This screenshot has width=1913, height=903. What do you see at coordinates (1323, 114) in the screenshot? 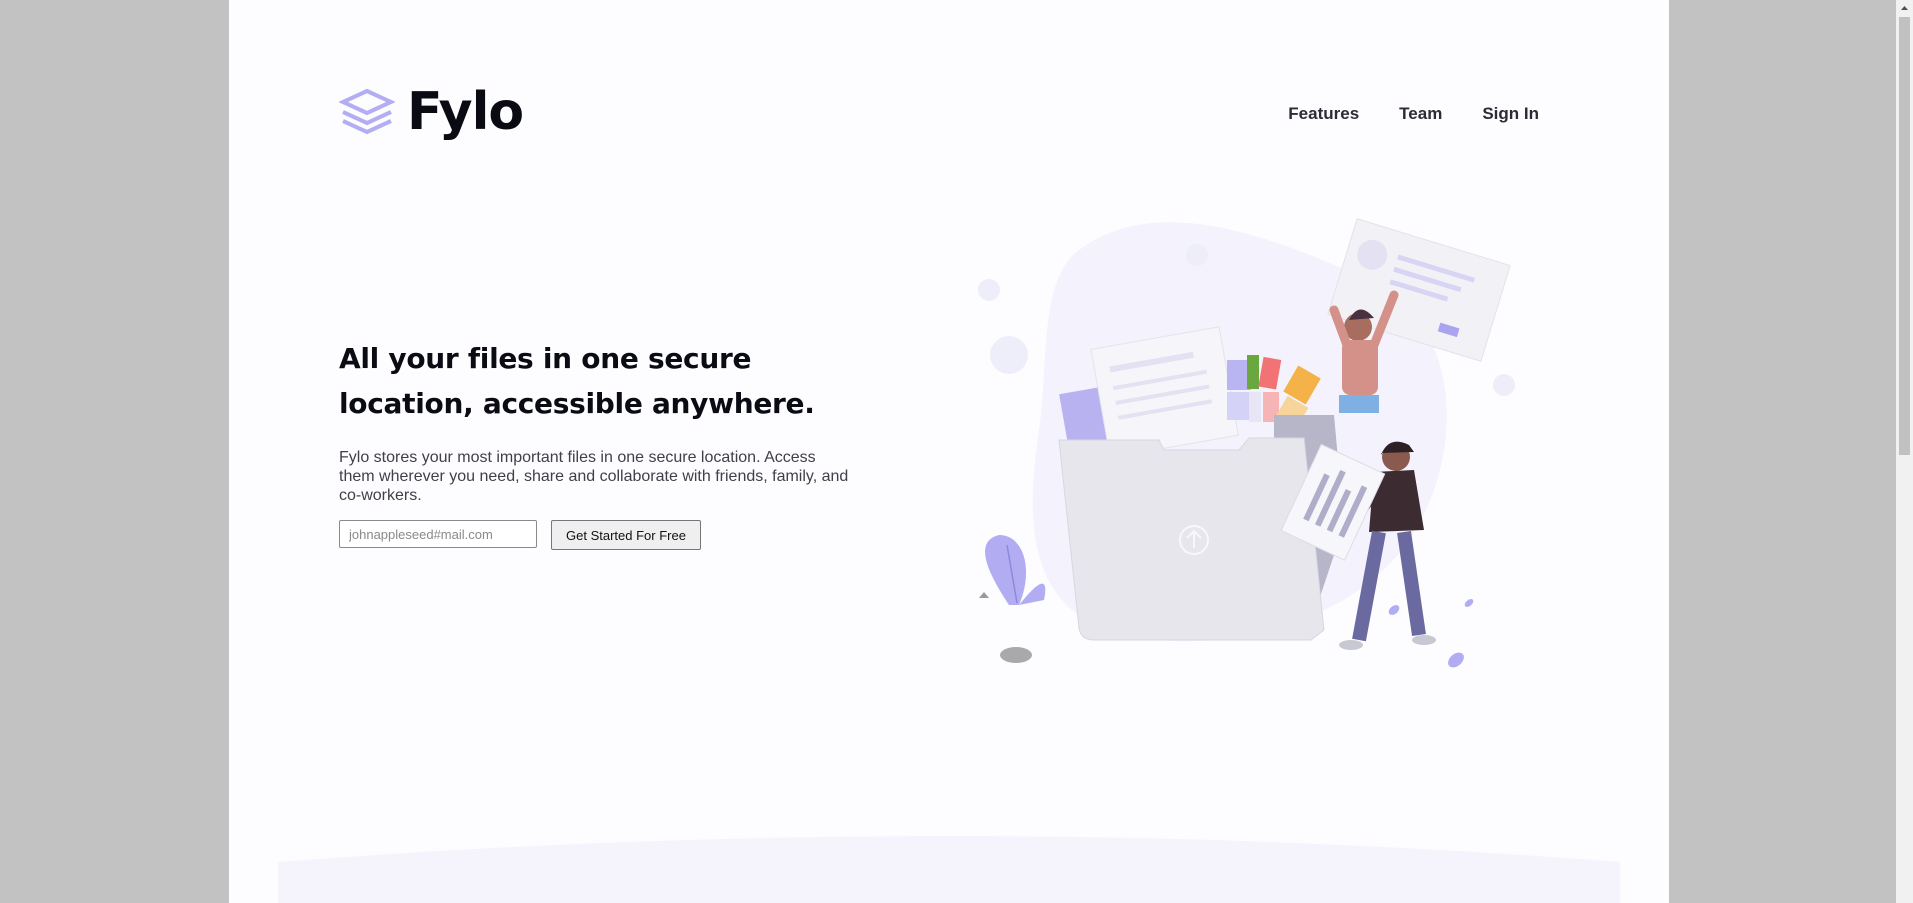
I see `nav-link-features: Features` at bounding box center [1323, 114].